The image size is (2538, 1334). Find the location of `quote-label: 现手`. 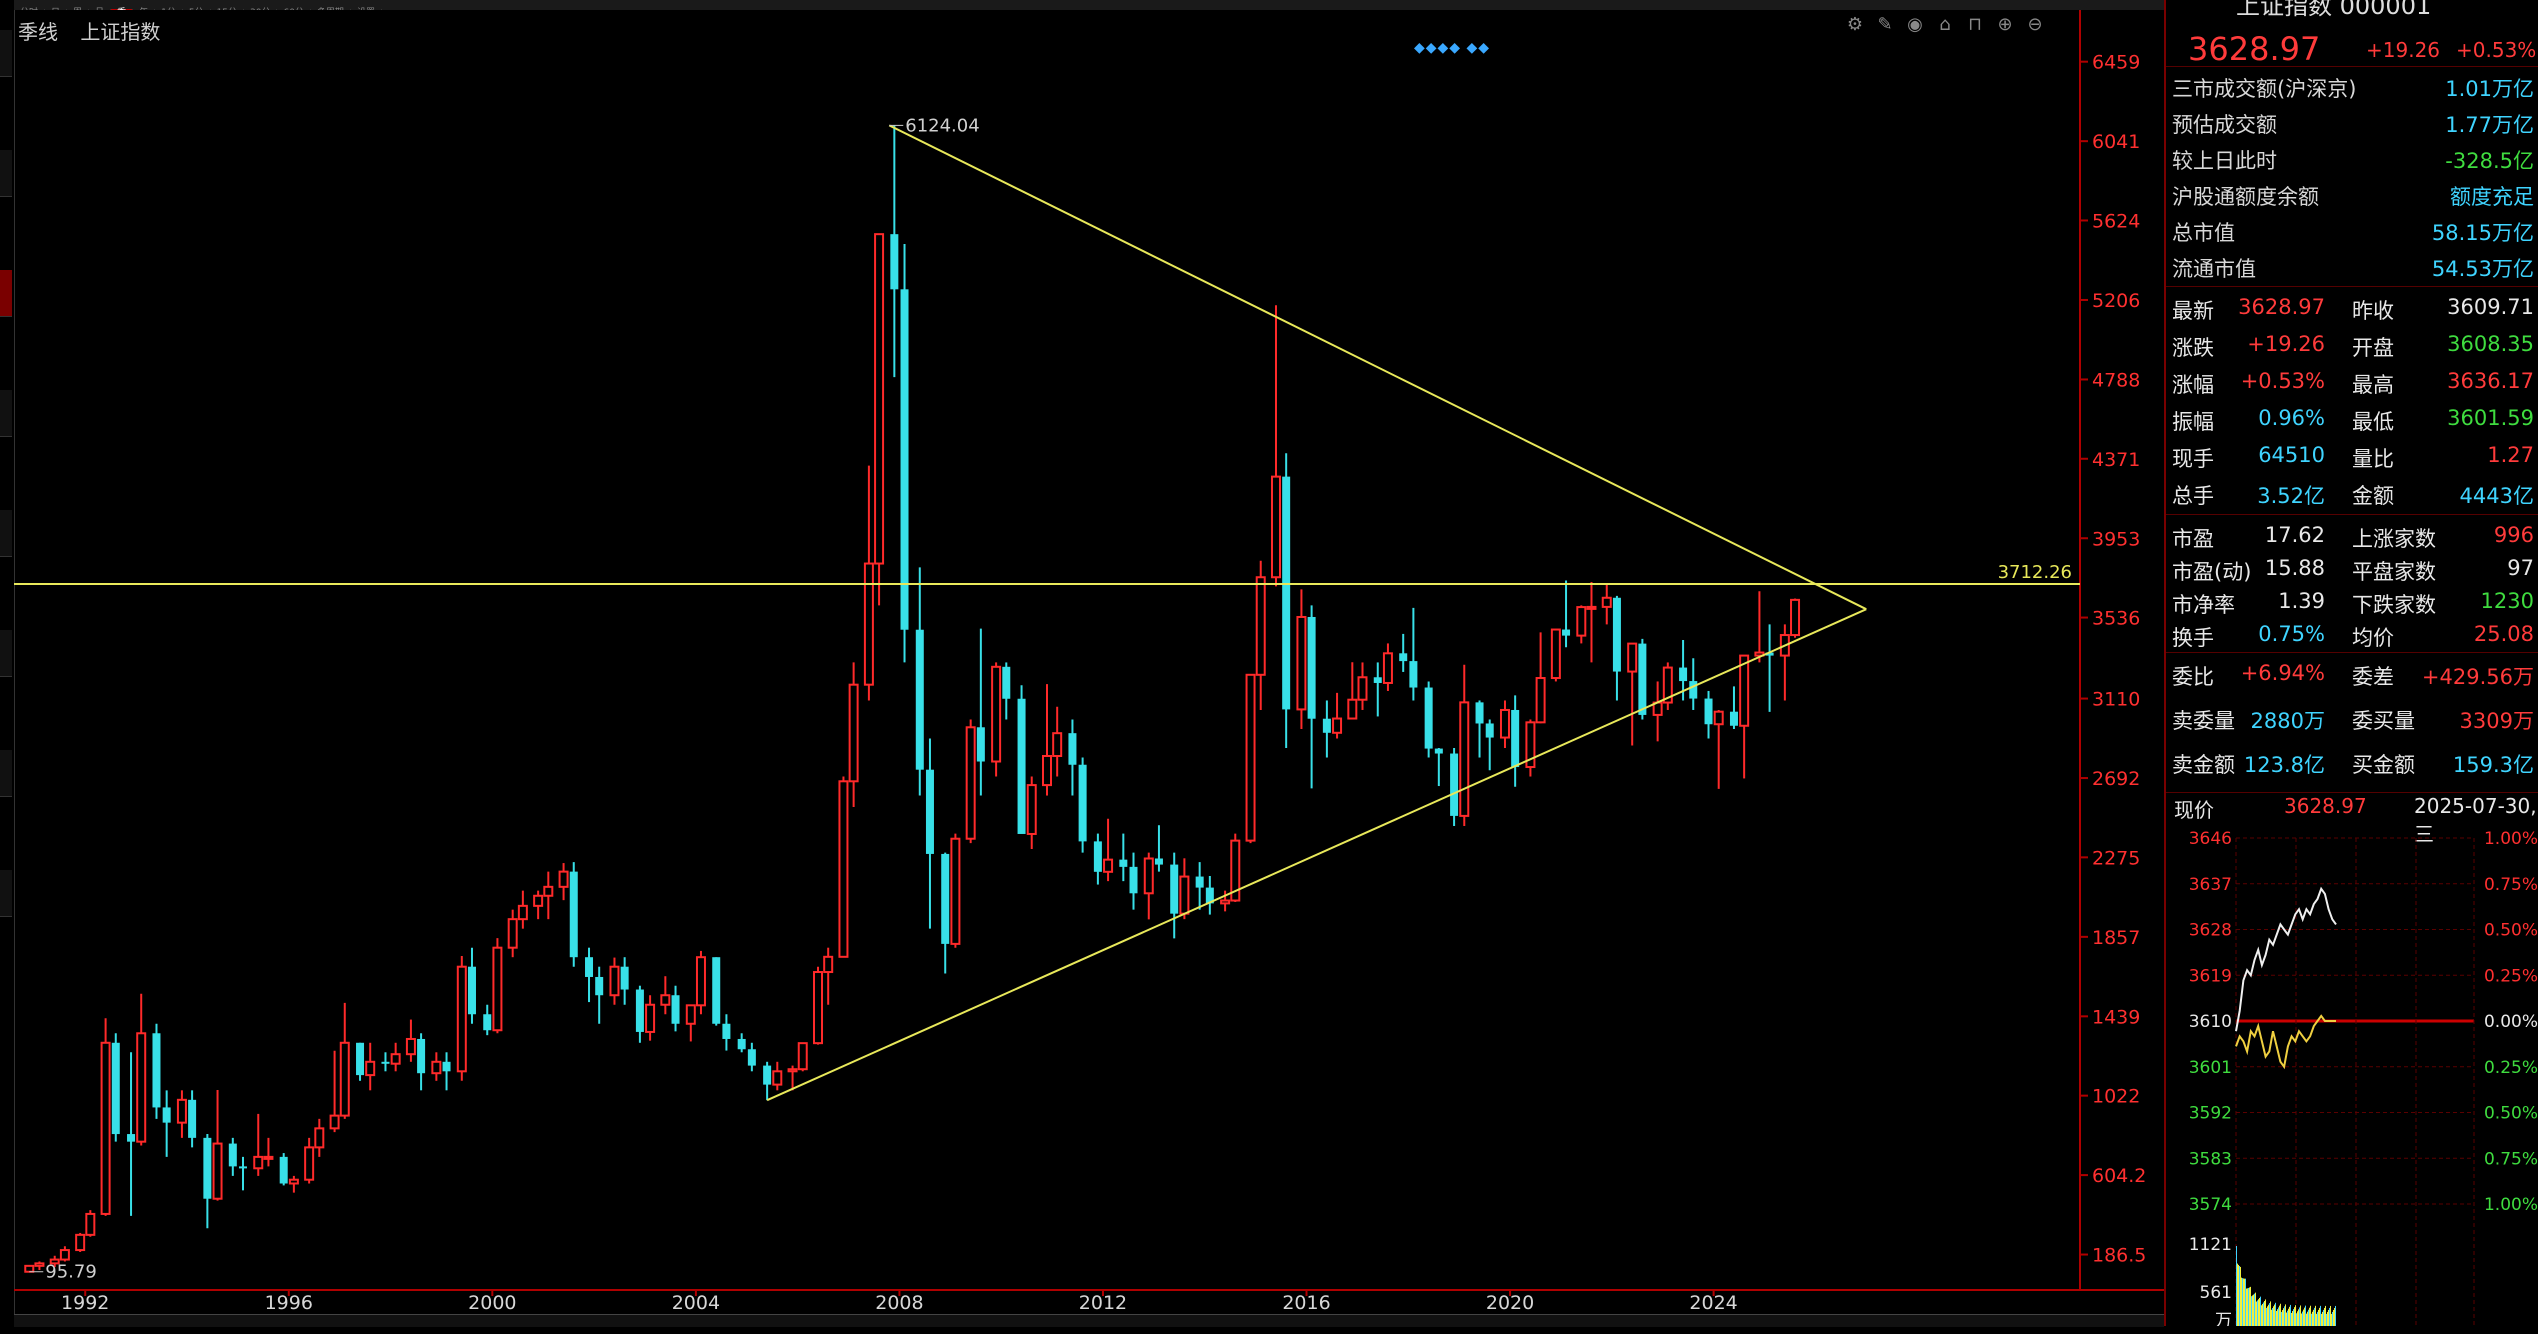

quote-label: 现手 is located at coordinates (2193, 459).